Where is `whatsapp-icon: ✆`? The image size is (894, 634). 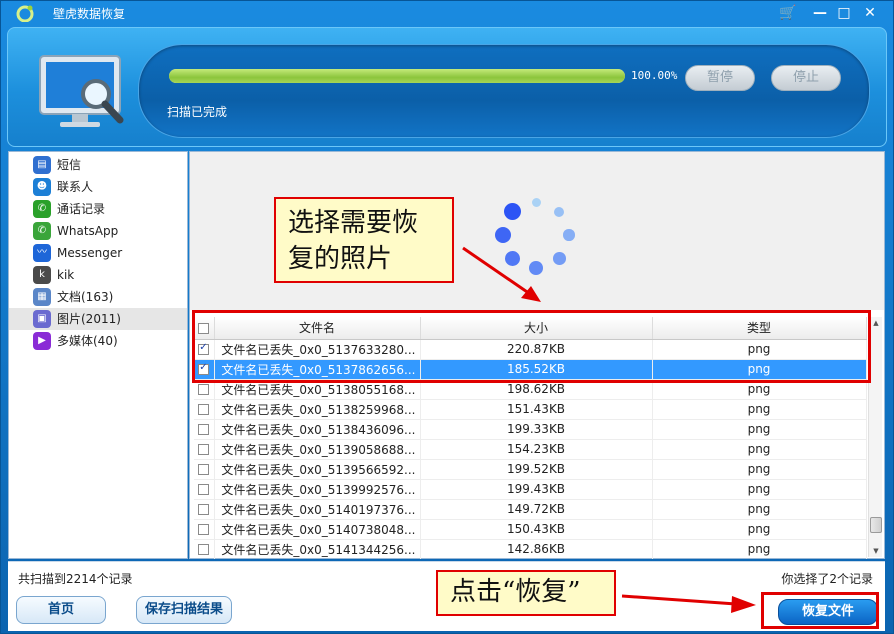
whatsapp-icon: ✆ is located at coordinates (42, 231).